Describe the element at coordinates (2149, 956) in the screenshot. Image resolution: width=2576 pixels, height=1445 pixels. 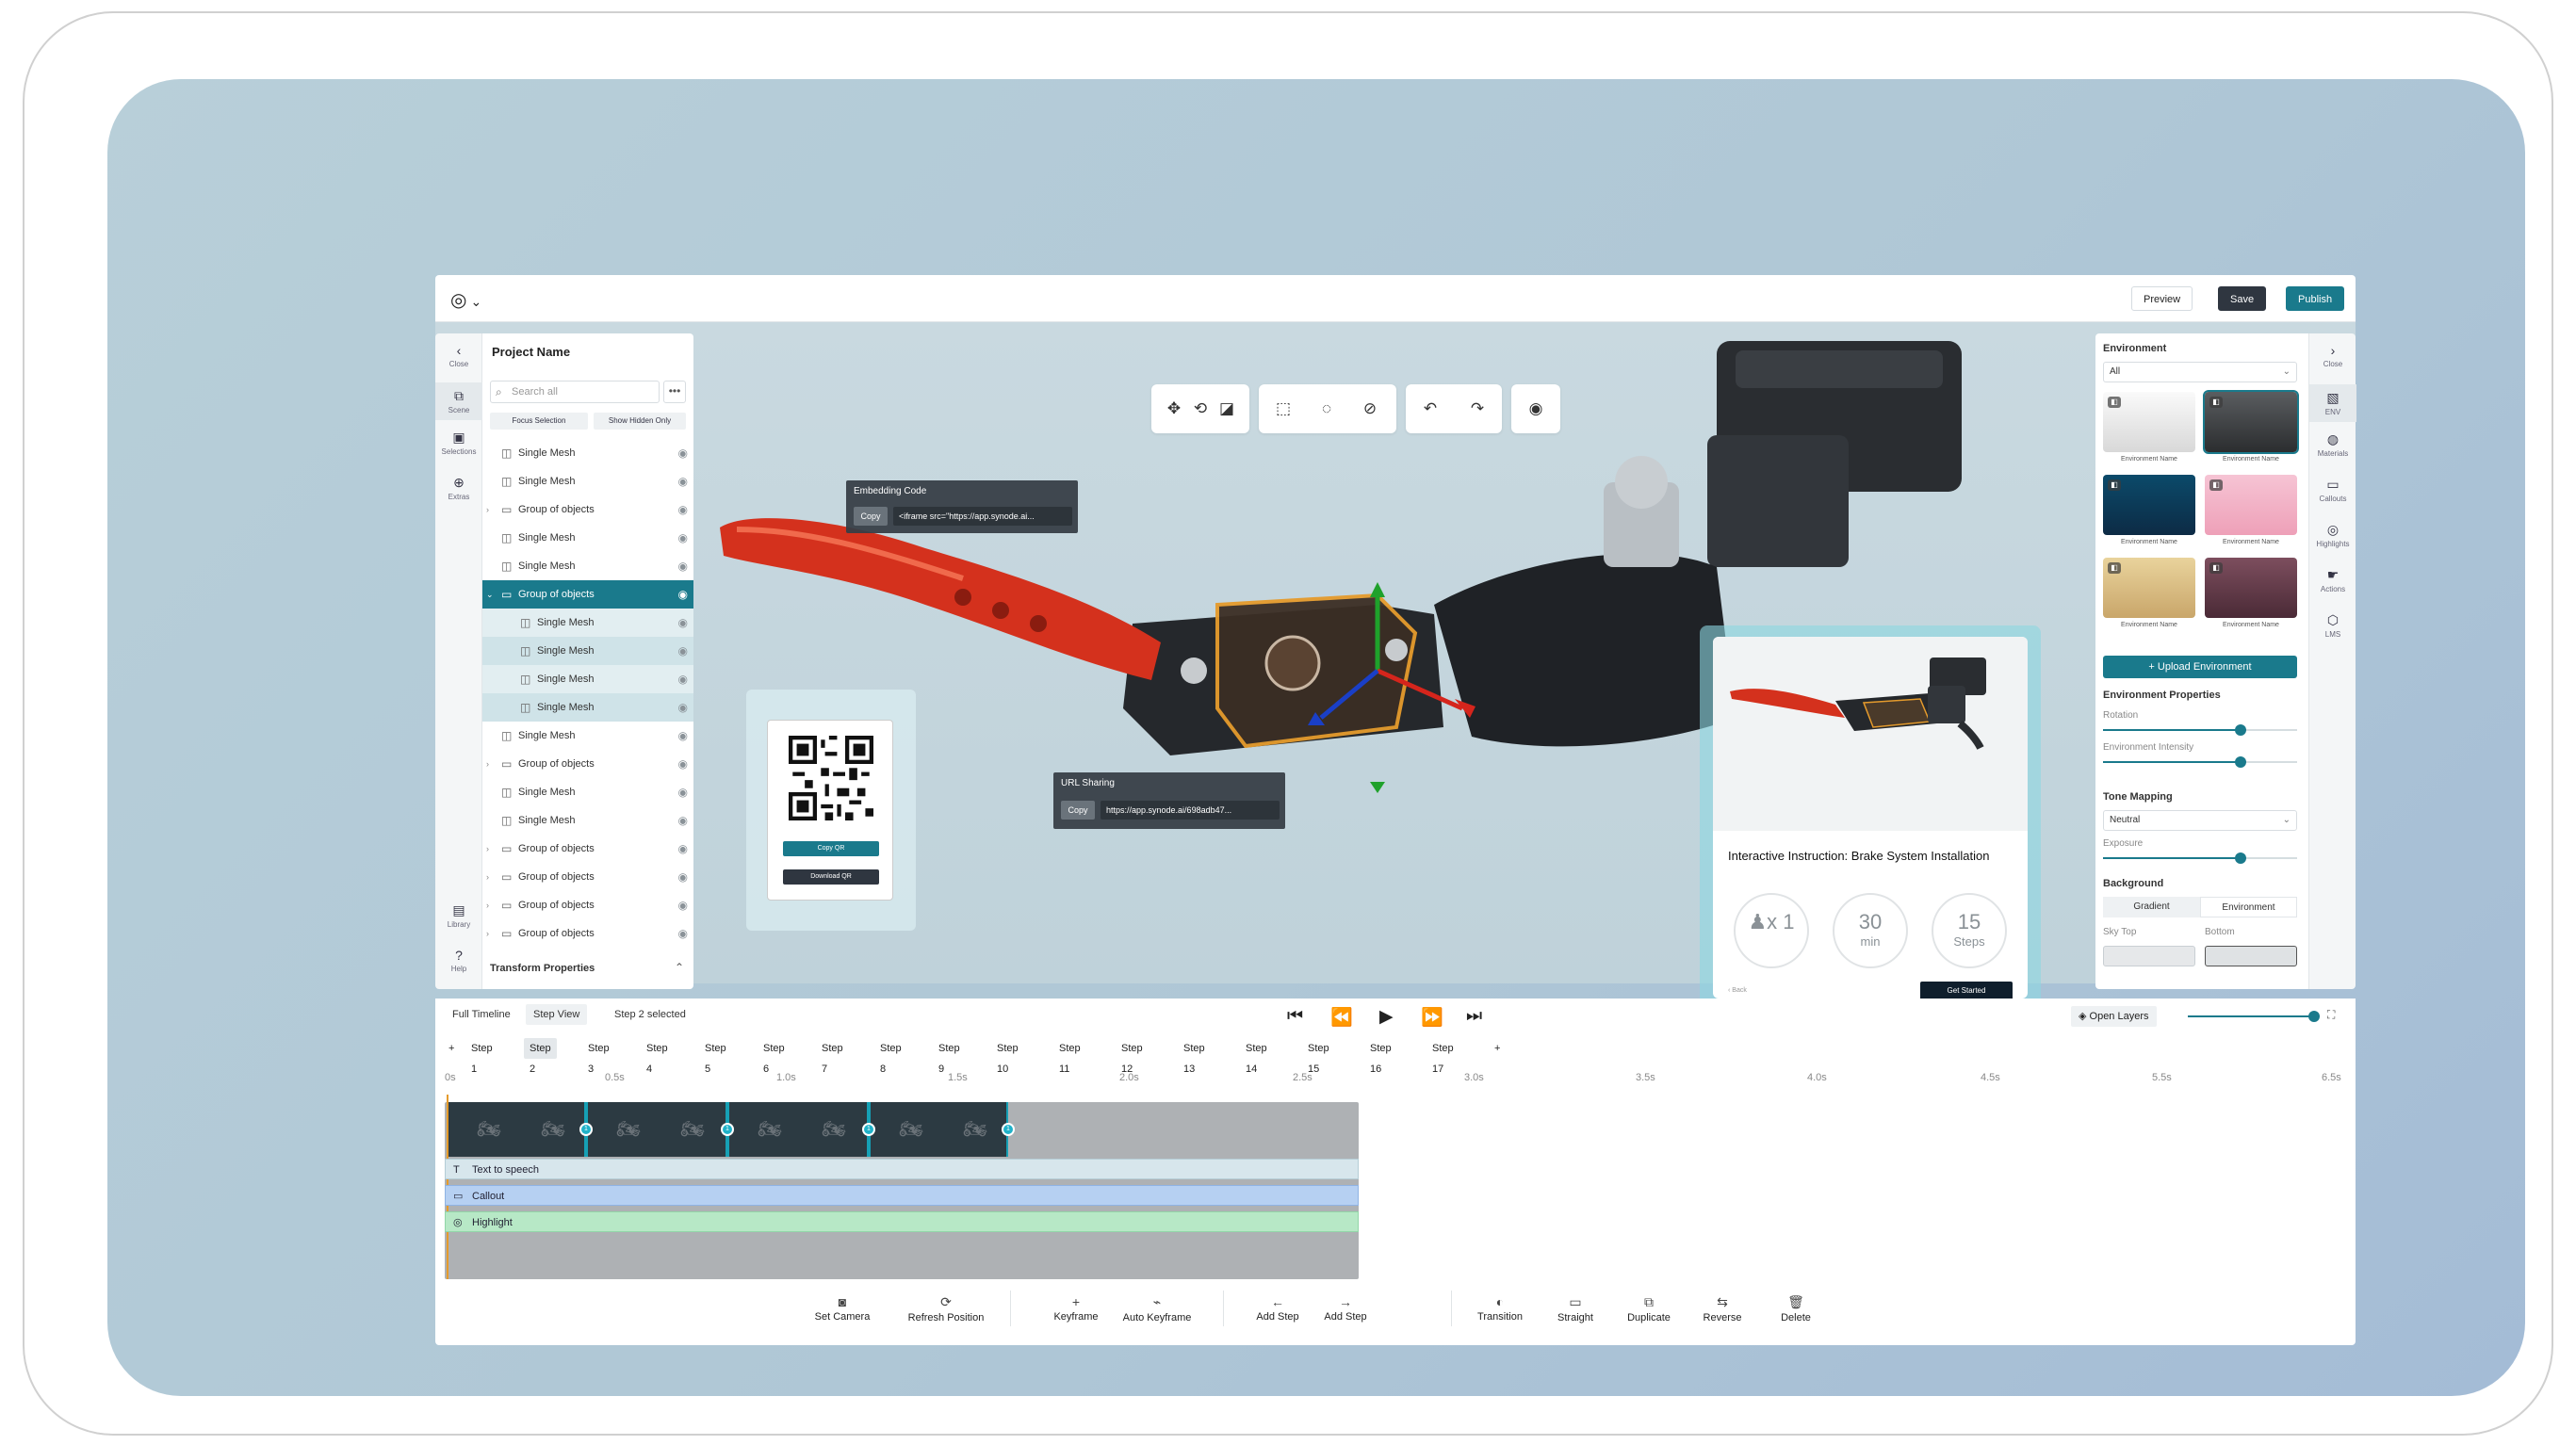
I see `sky-top-swatch` at that location.